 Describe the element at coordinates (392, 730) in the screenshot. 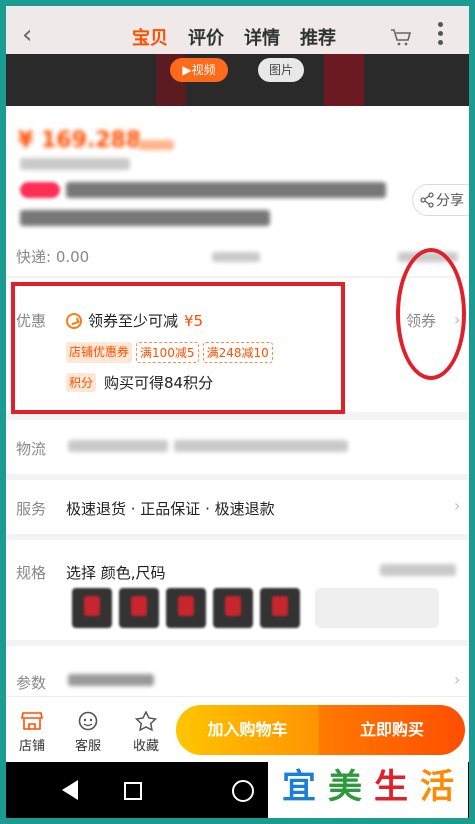

I see `buy-now-button: 立即购买` at that location.